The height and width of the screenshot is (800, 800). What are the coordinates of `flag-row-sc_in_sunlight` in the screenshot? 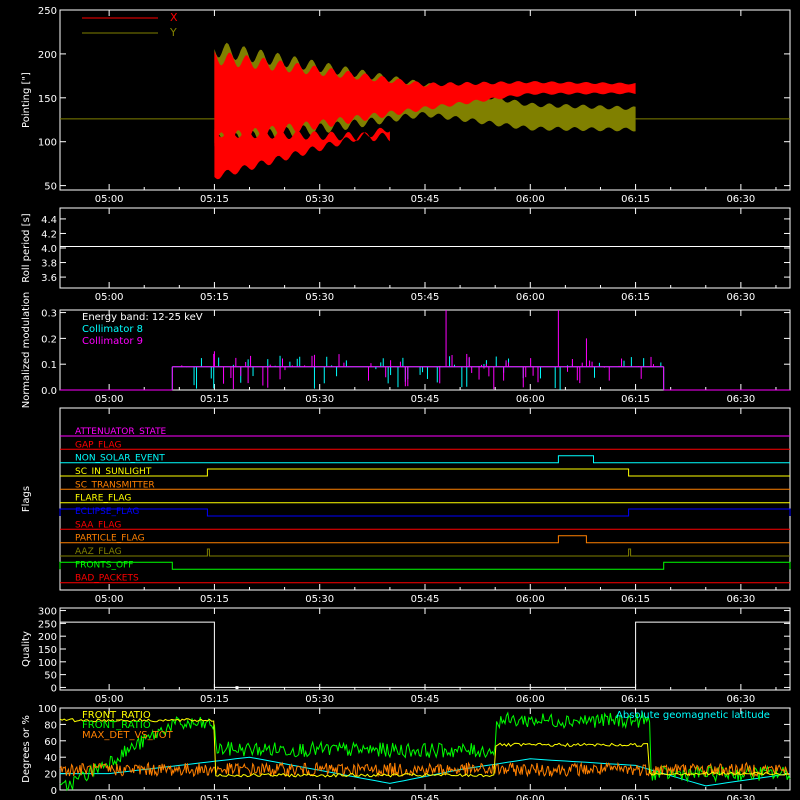 It's located at (425, 472).